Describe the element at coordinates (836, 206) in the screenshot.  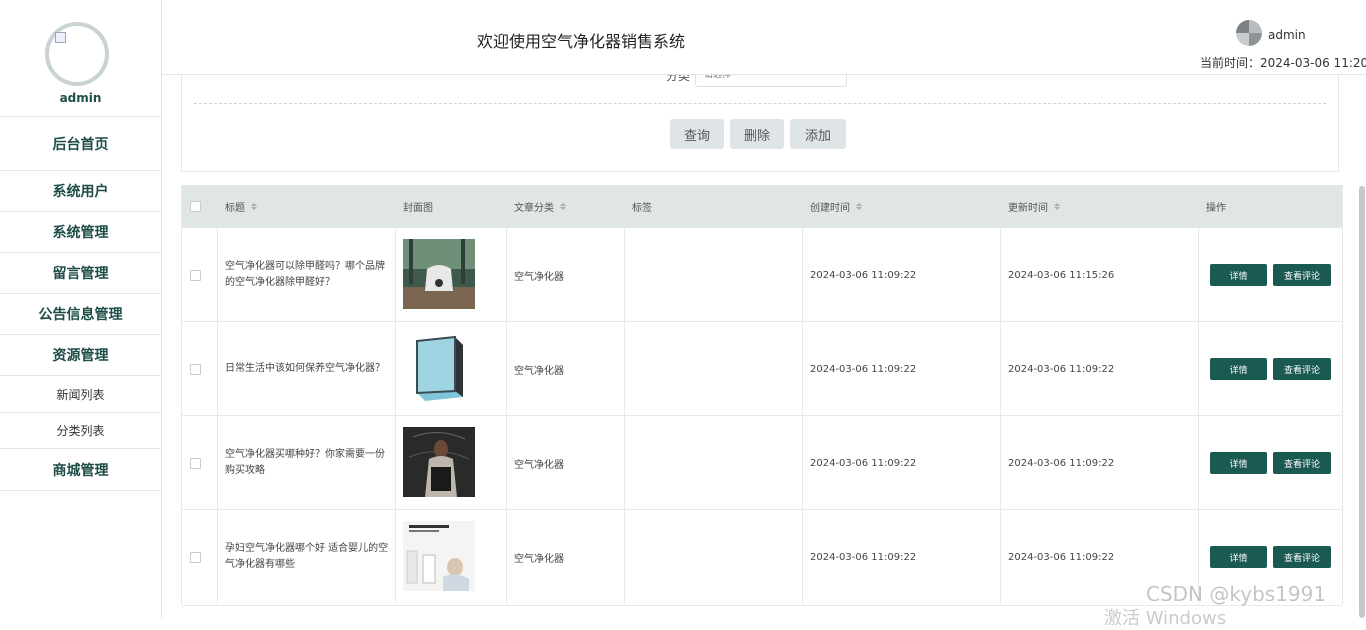
I see `column-created: 创建时间` at that location.